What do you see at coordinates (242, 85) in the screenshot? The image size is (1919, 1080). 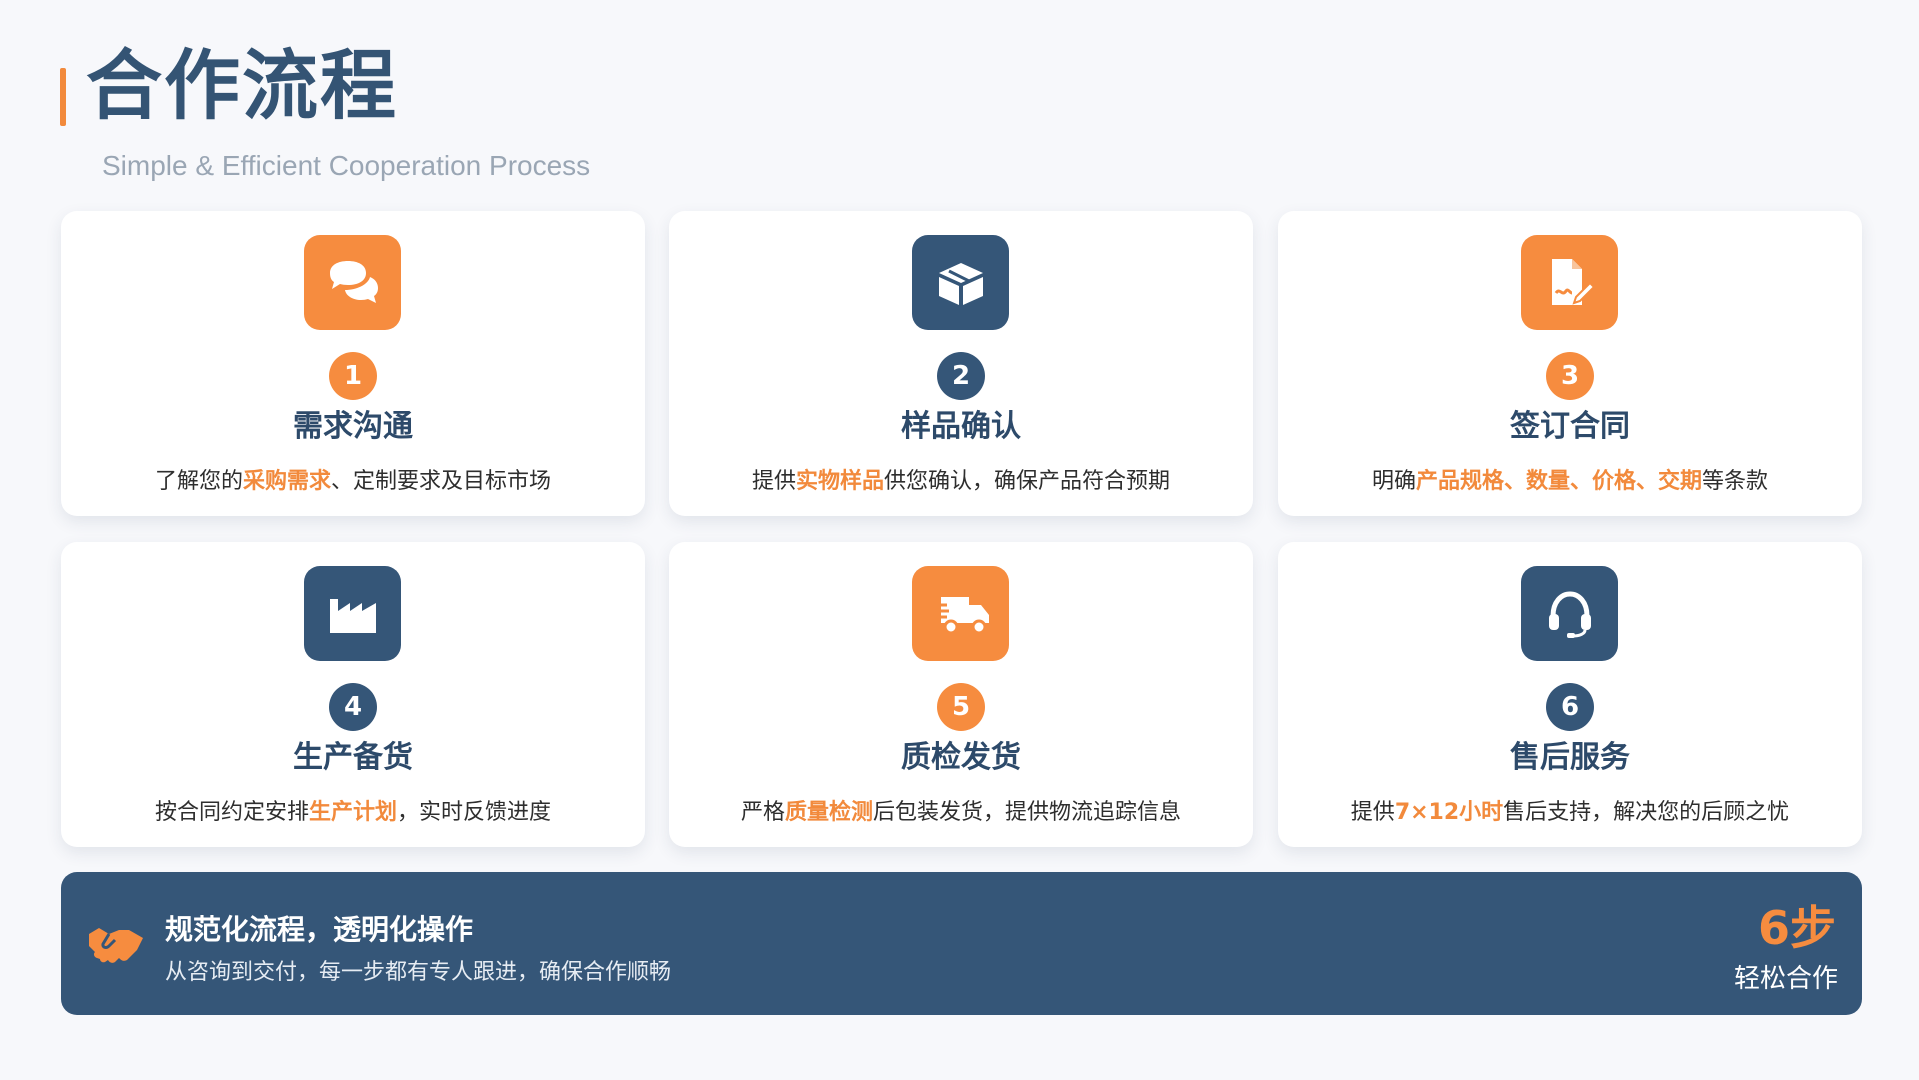 I see `page-title: 合作流程` at bounding box center [242, 85].